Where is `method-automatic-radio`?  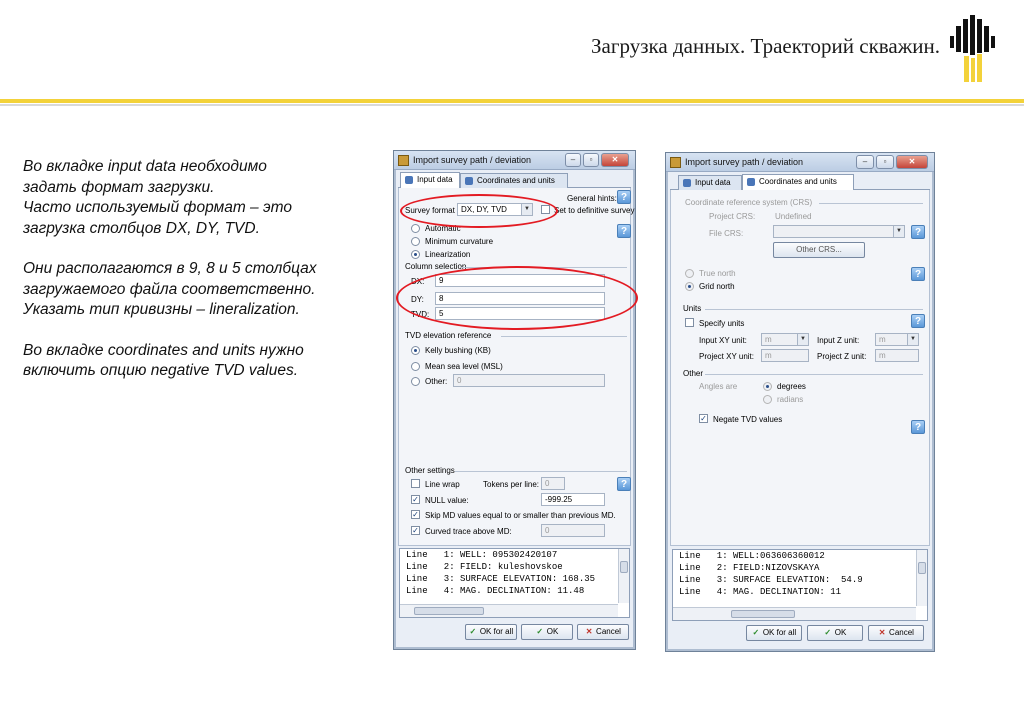
method-automatic-radio is located at coordinates (415, 228).